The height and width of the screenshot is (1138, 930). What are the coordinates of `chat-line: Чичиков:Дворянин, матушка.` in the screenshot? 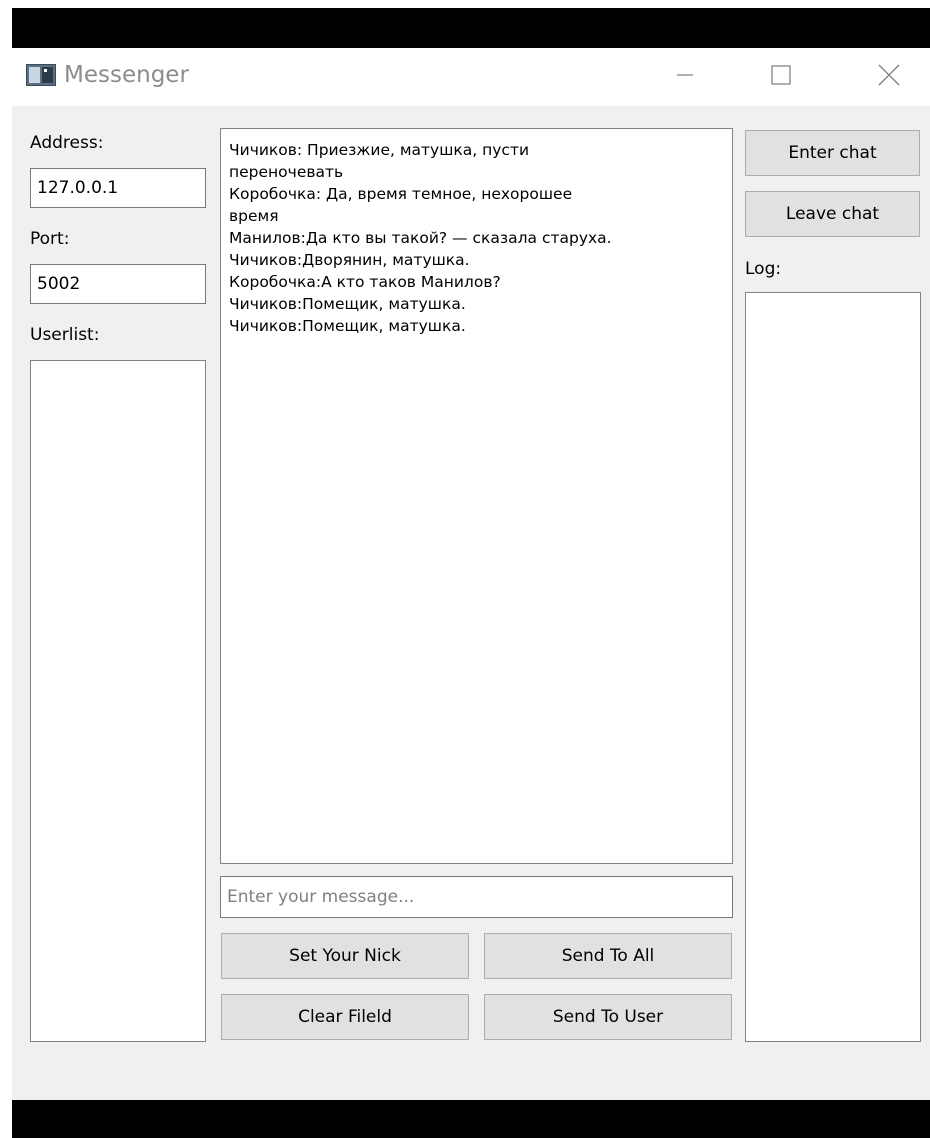 It's located at (349, 260).